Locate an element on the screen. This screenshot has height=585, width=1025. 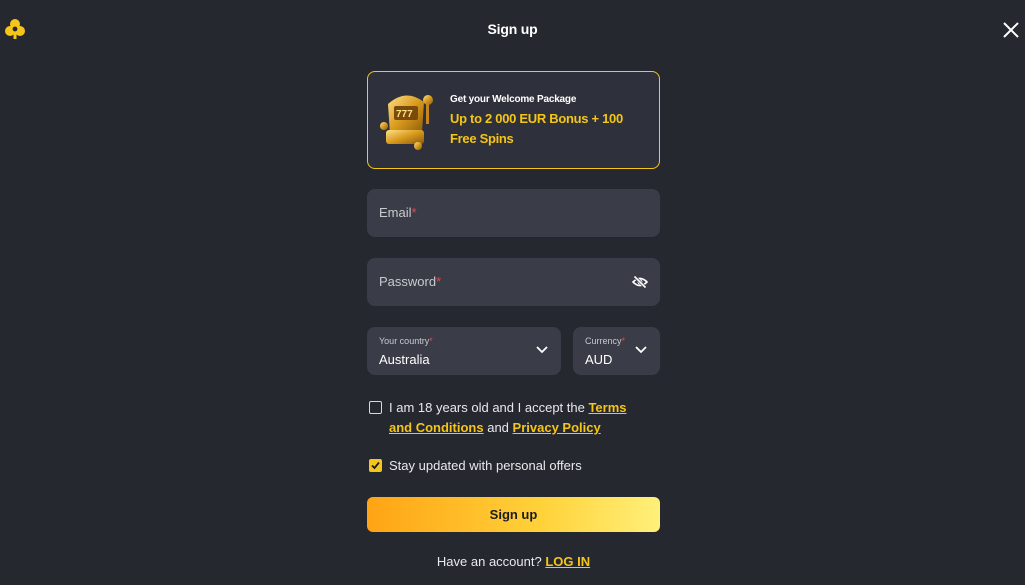
offers-consent-text: Stay updated with personal offers is located at coordinates (485, 465).